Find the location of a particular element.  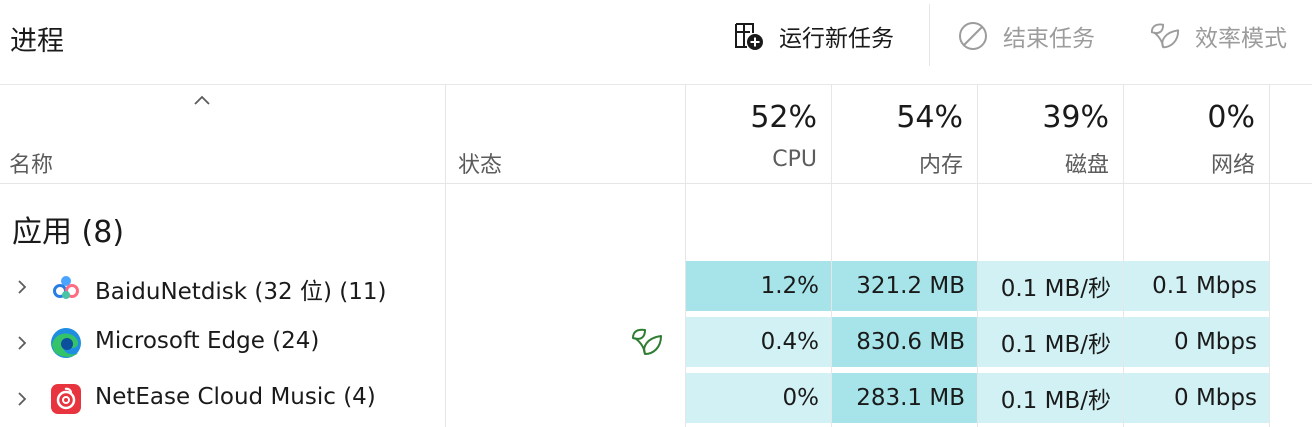

efficiency-leaf-icon is located at coordinates (647, 341).